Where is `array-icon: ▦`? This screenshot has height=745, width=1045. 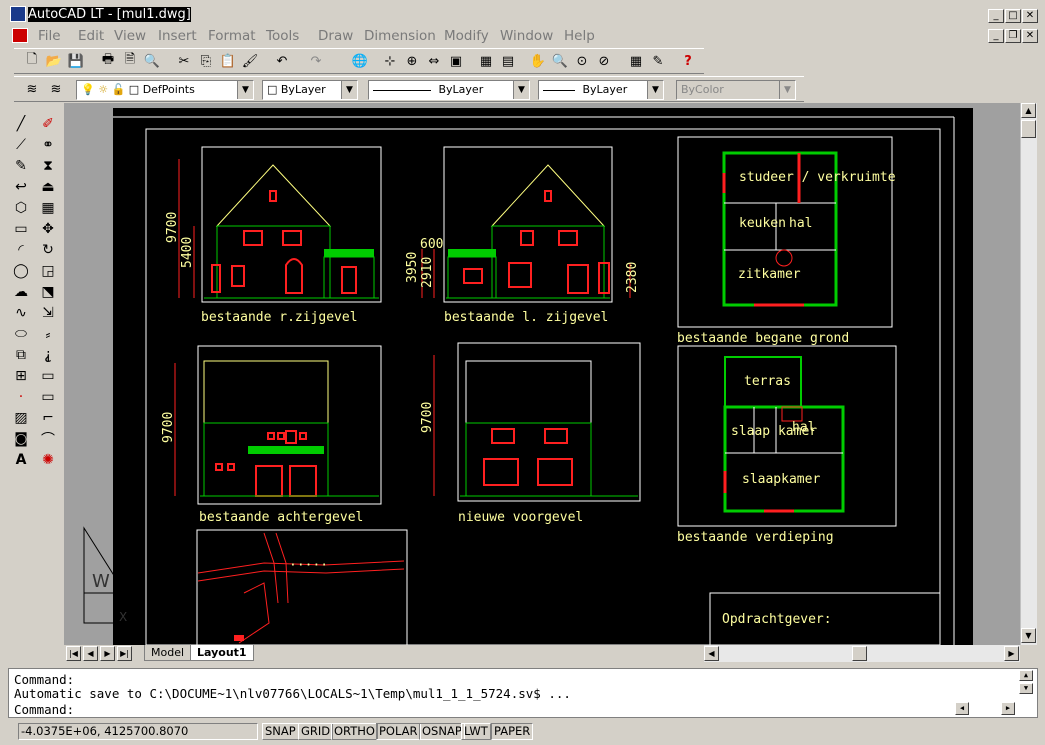
array-icon: ▦ is located at coordinates (48, 208).